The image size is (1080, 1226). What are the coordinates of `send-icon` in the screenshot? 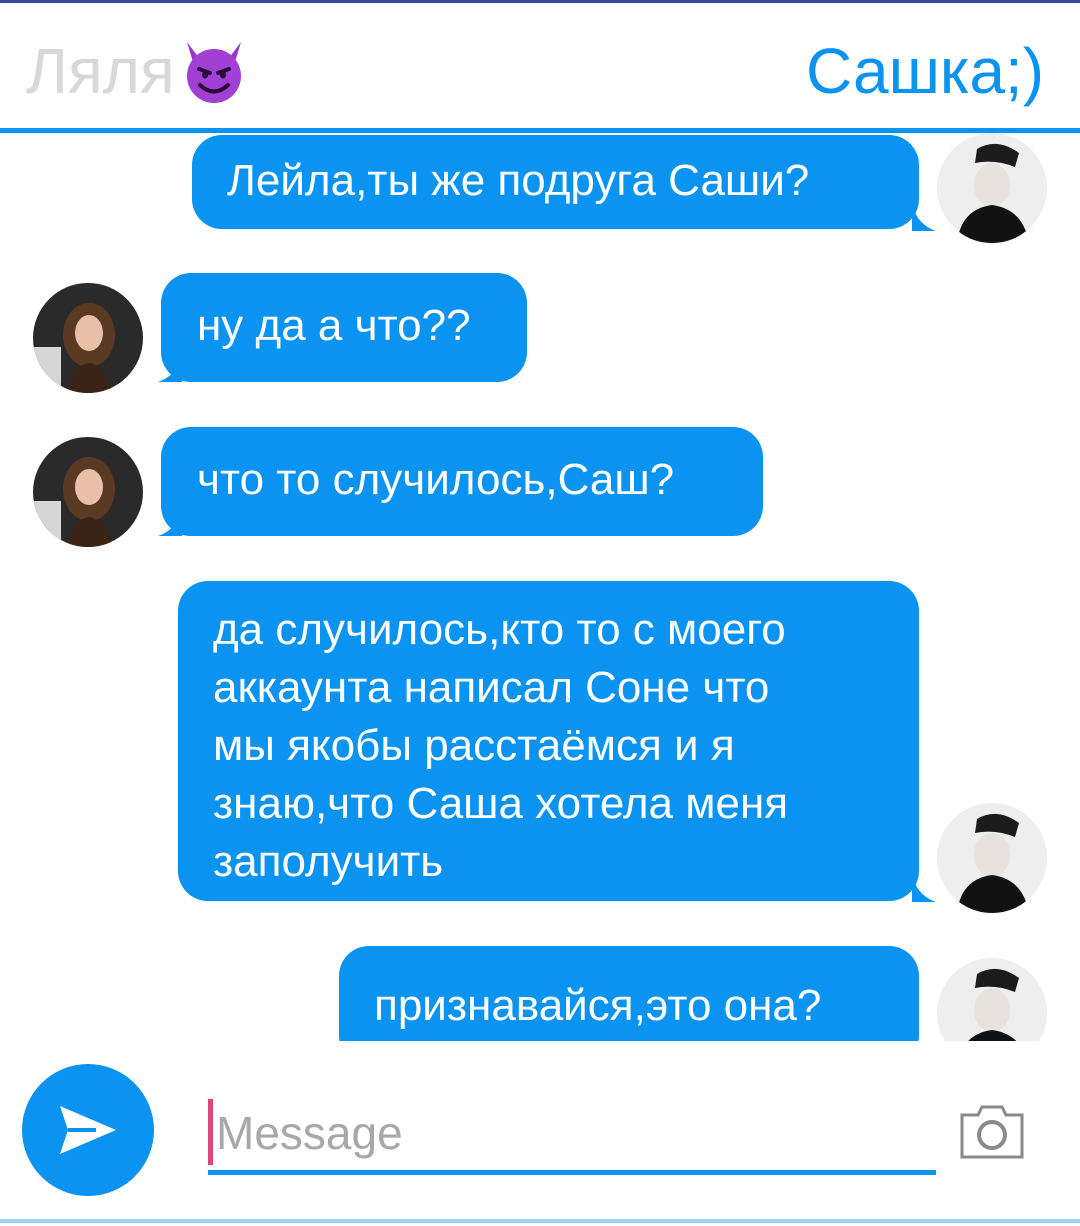 It's located at (88, 1130).